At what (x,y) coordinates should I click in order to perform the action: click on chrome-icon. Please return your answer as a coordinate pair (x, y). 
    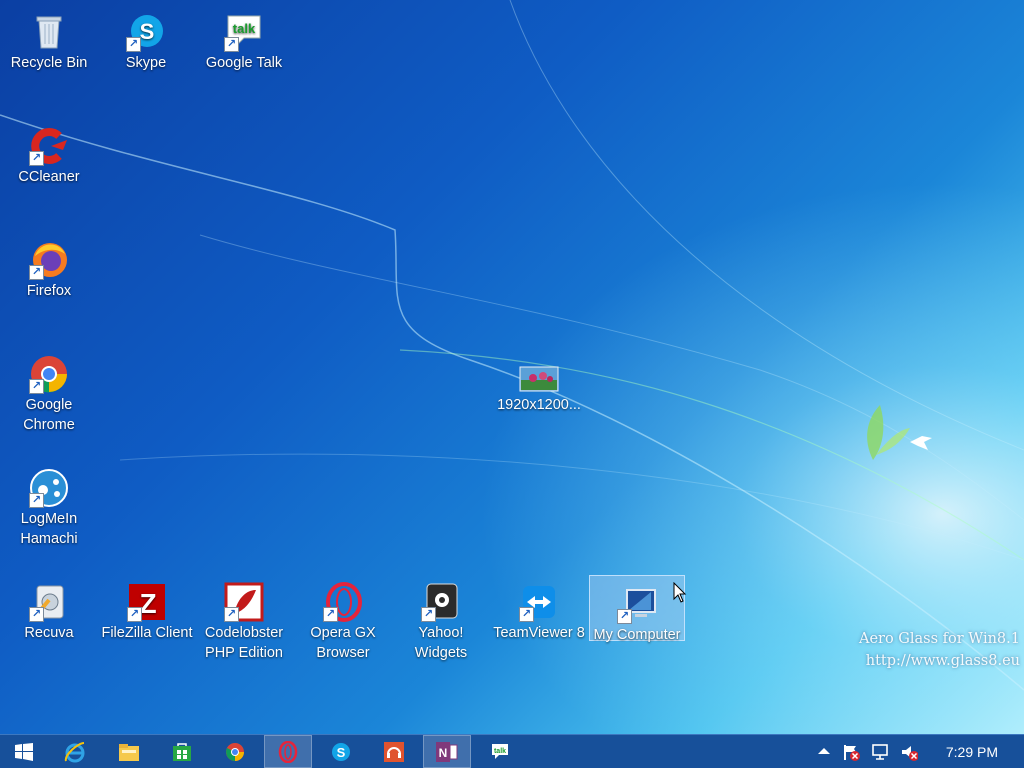
    Looking at the image, I should click on (235, 751).